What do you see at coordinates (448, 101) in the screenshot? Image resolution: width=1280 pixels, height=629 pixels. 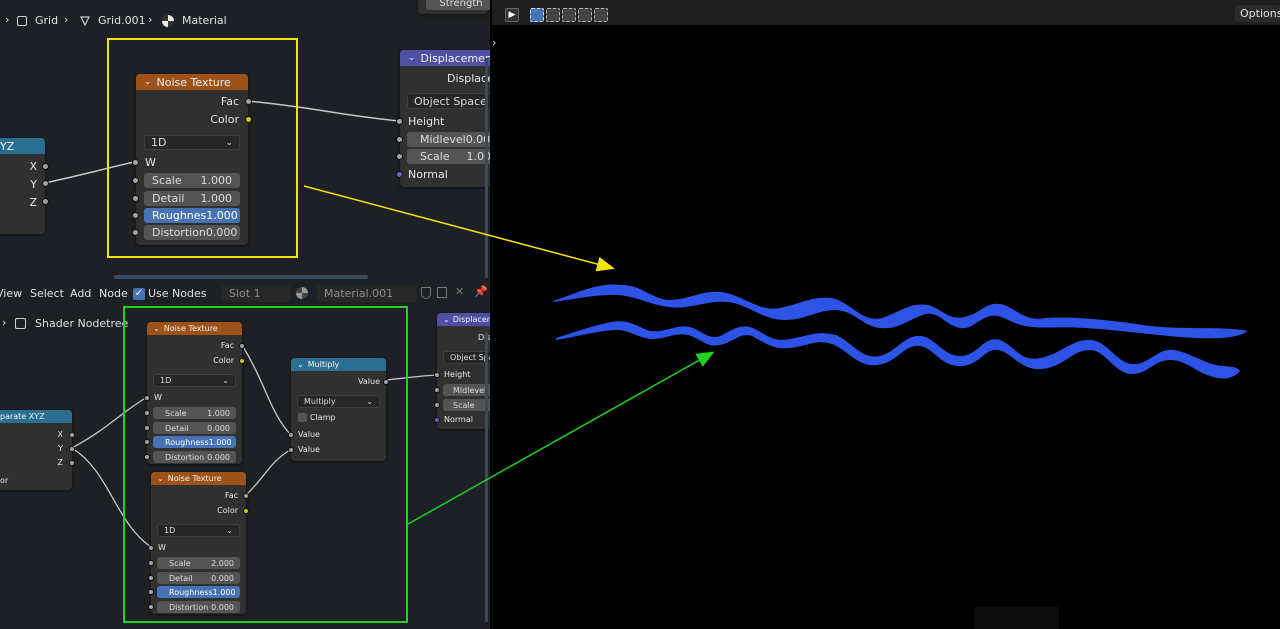 I see `space-dropdown: Object Space` at bounding box center [448, 101].